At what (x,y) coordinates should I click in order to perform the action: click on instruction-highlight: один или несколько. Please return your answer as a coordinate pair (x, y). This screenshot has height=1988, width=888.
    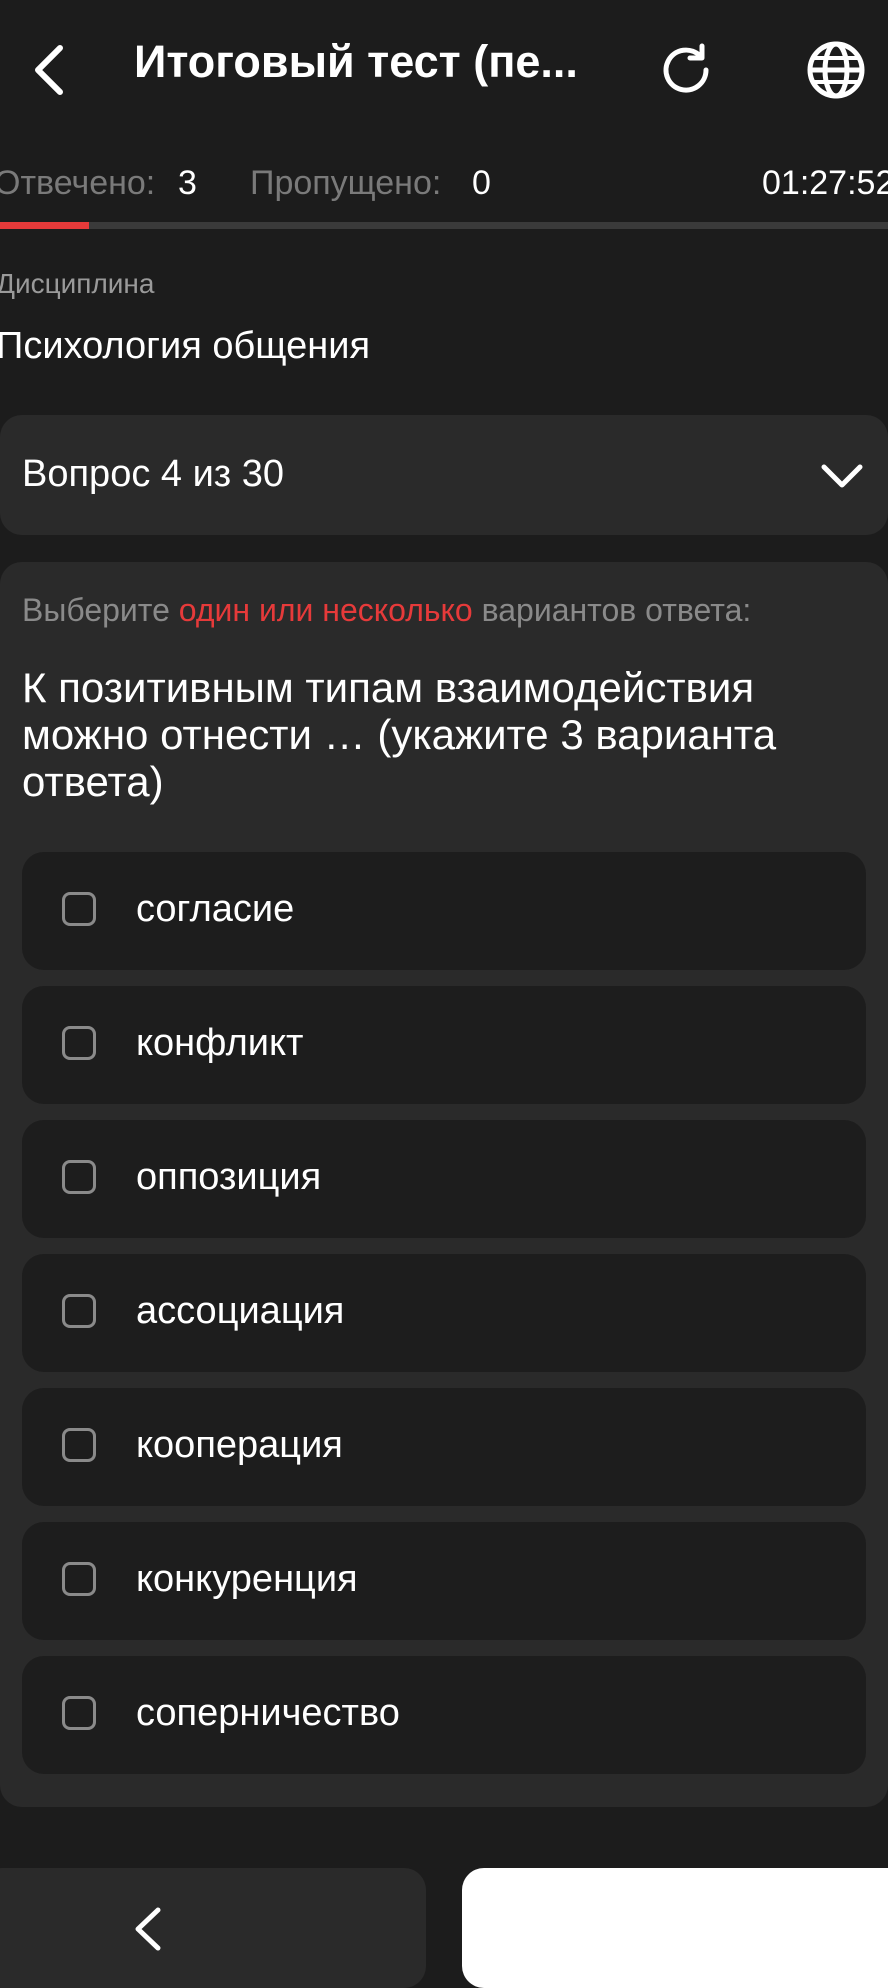
    Looking at the image, I should click on (325, 610).